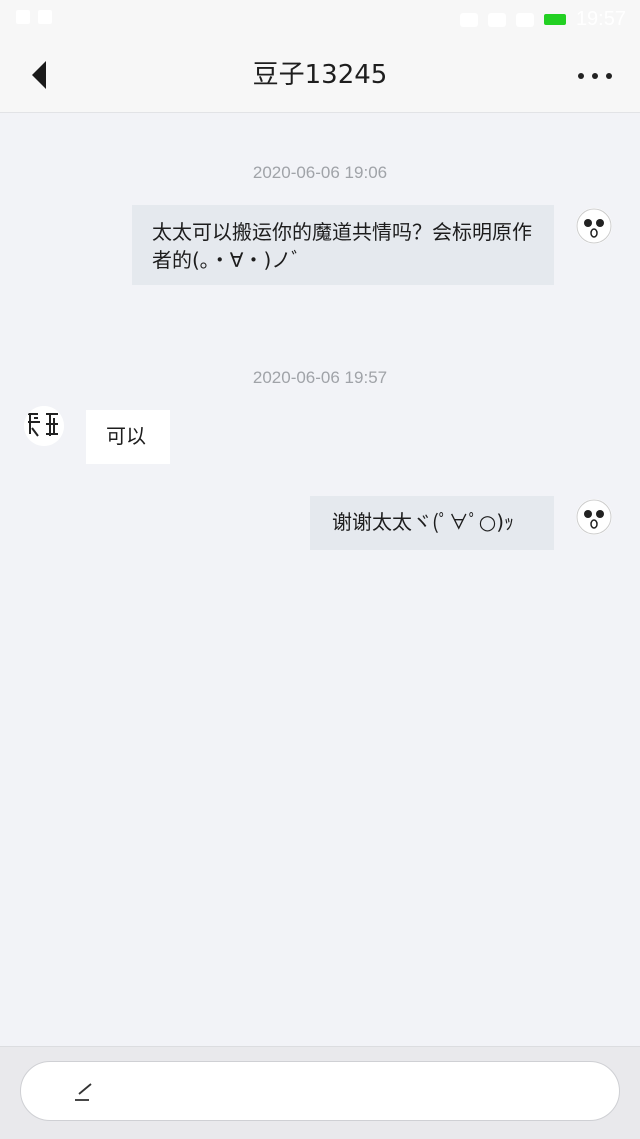  What do you see at coordinates (554, 19) in the screenshot?
I see `battery-icon` at bounding box center [554, 19].